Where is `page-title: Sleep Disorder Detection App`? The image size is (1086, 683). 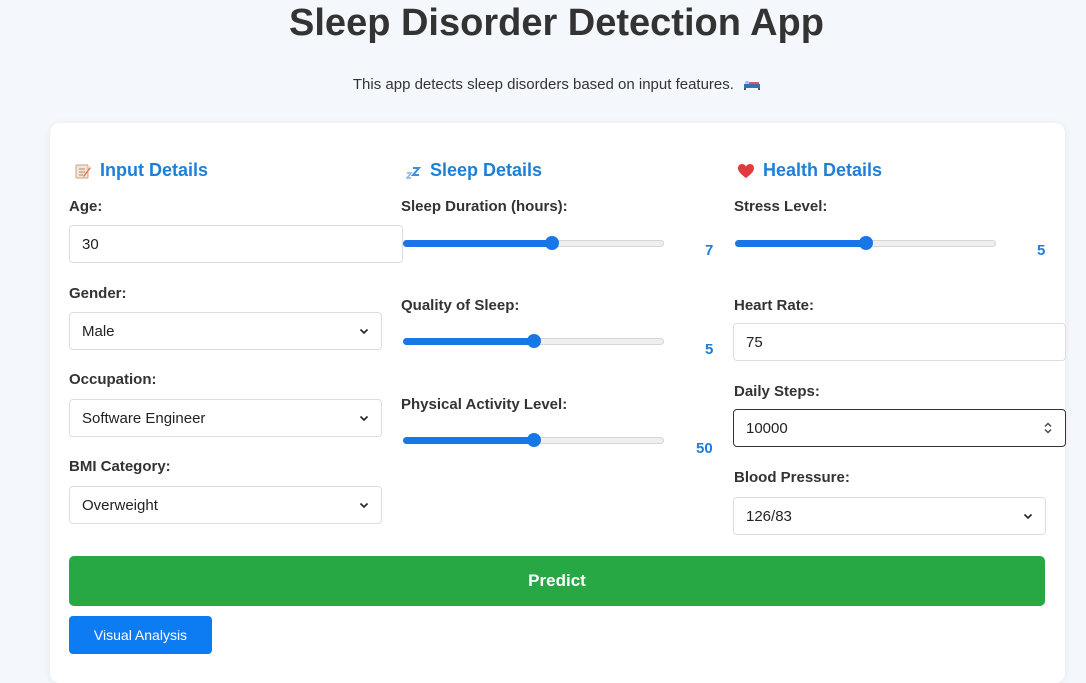
page-title: Sleep Disorder Detection App is located at coordinates (556, 23).